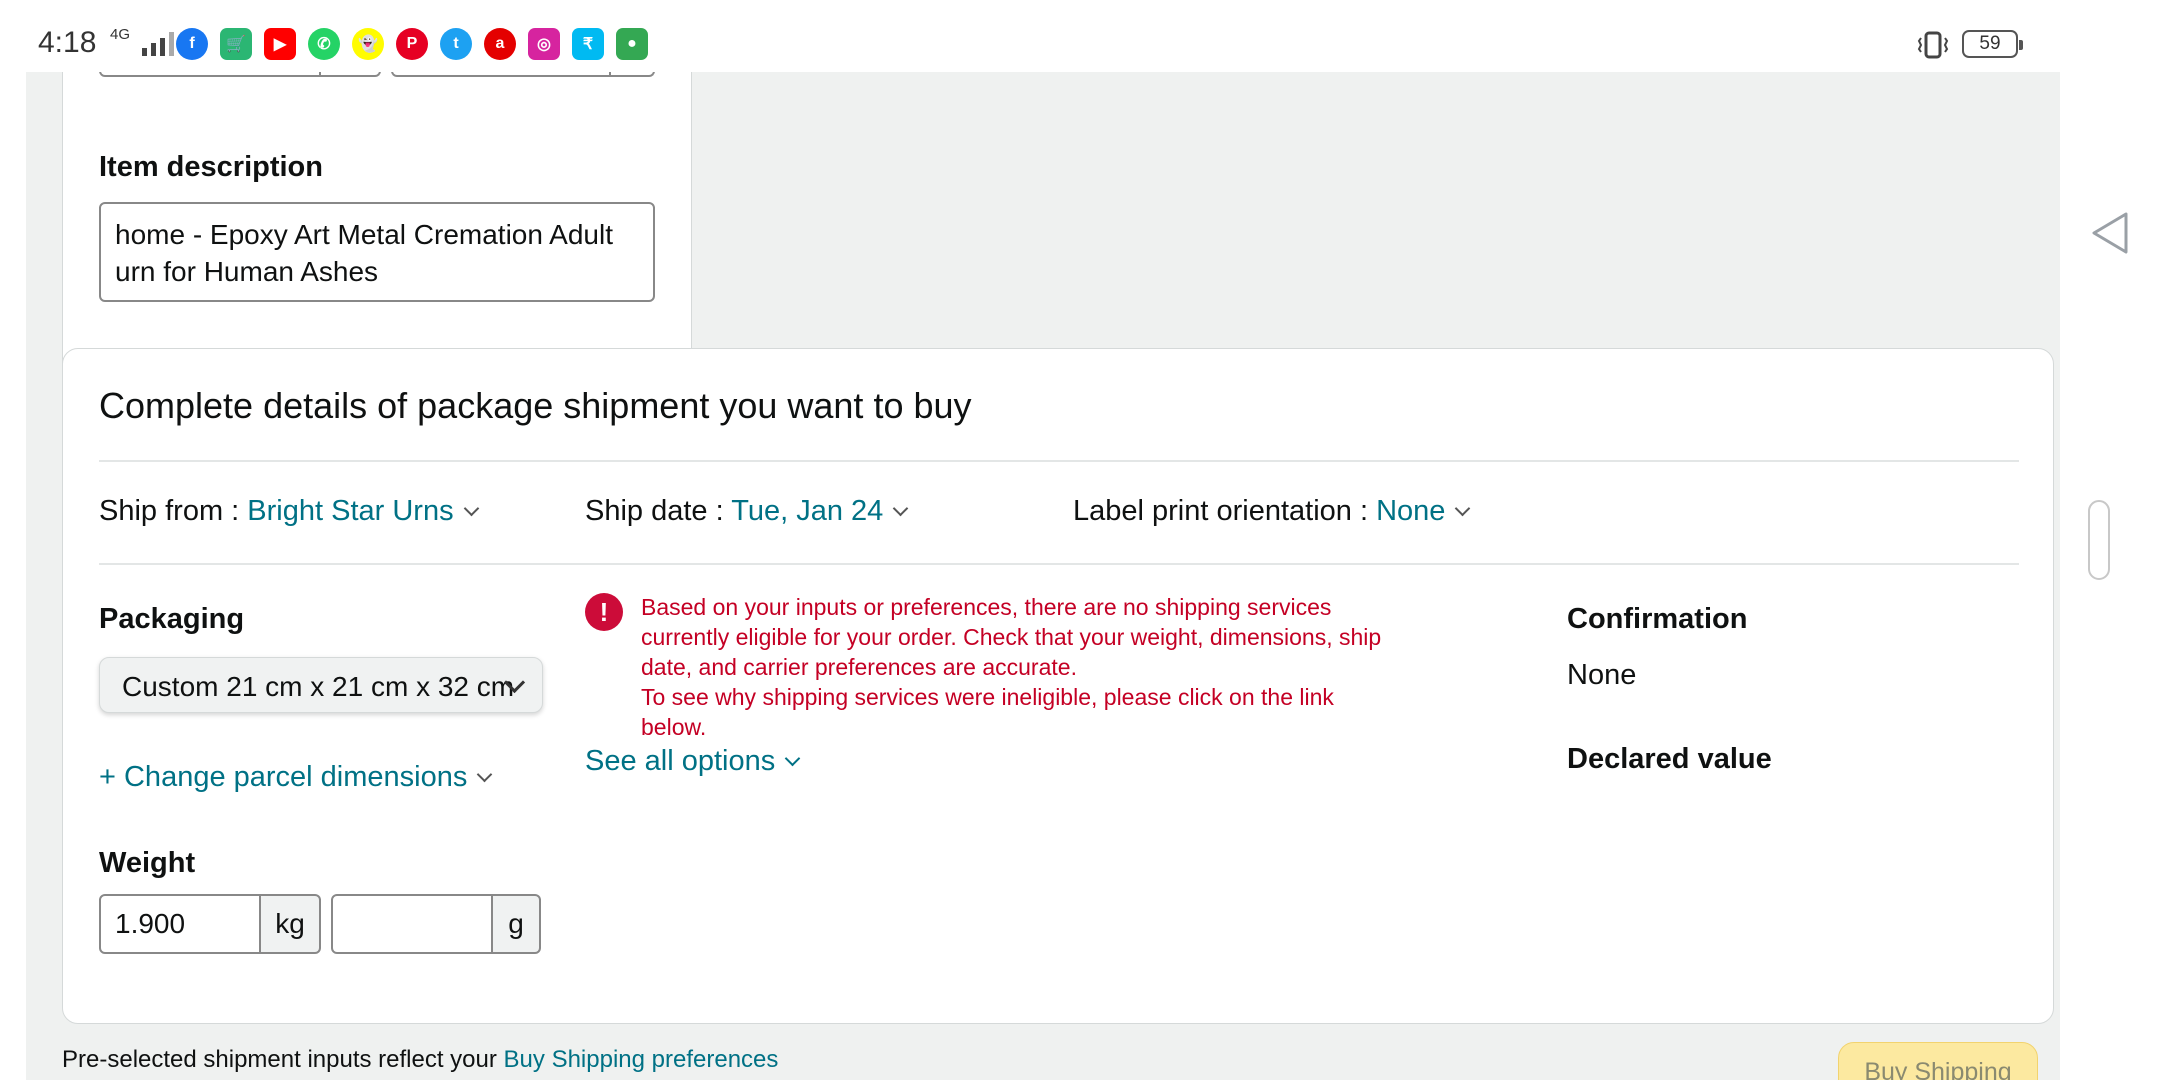 The height and width of the screenshot is (1080, 2160). Describe the element at coordinates (1225, 511) in the screenshot. I see `orientation-label: Label print orientation :` at that location.